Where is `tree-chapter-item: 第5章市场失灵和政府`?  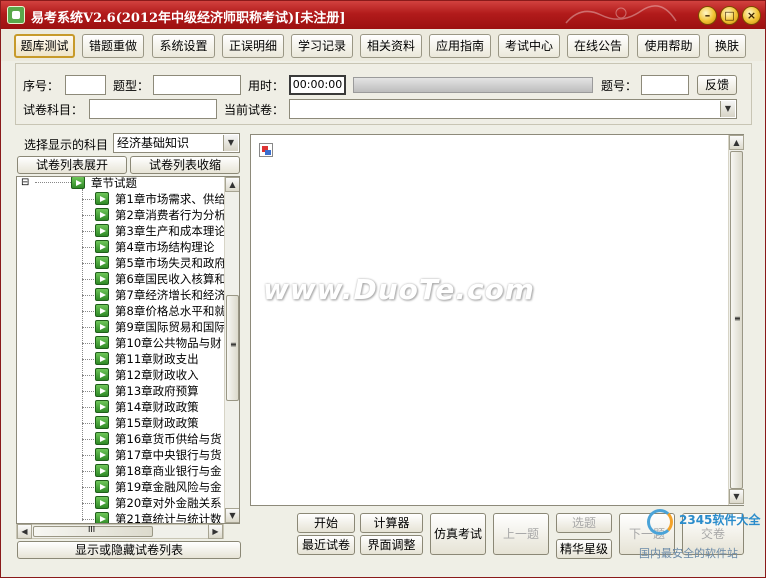 tree-chapter-item: 第5章市场失灵和政府 is located at coordinates (121, 263).